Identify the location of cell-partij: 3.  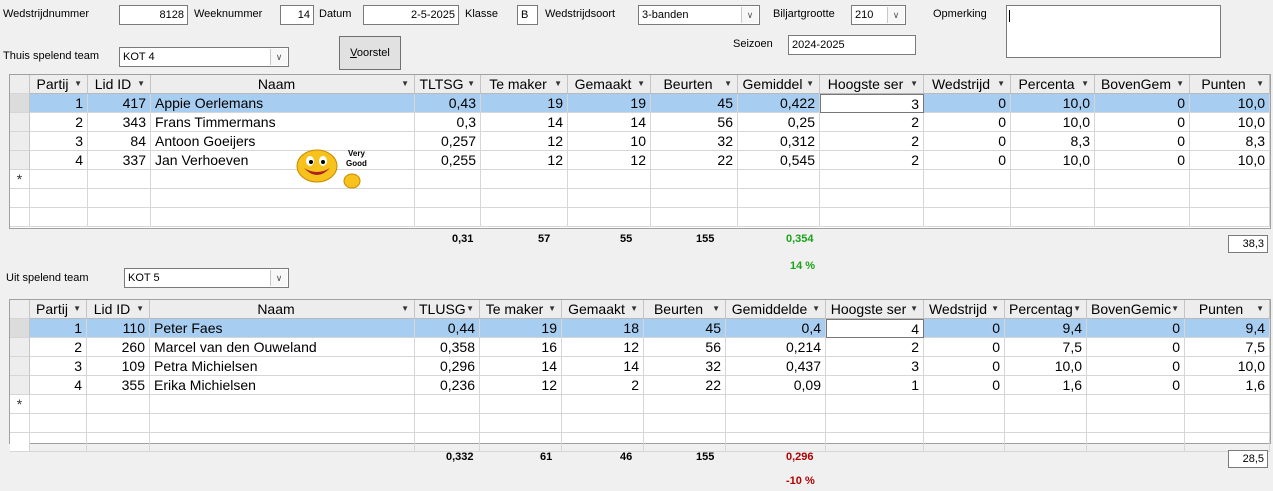
(58, 366).